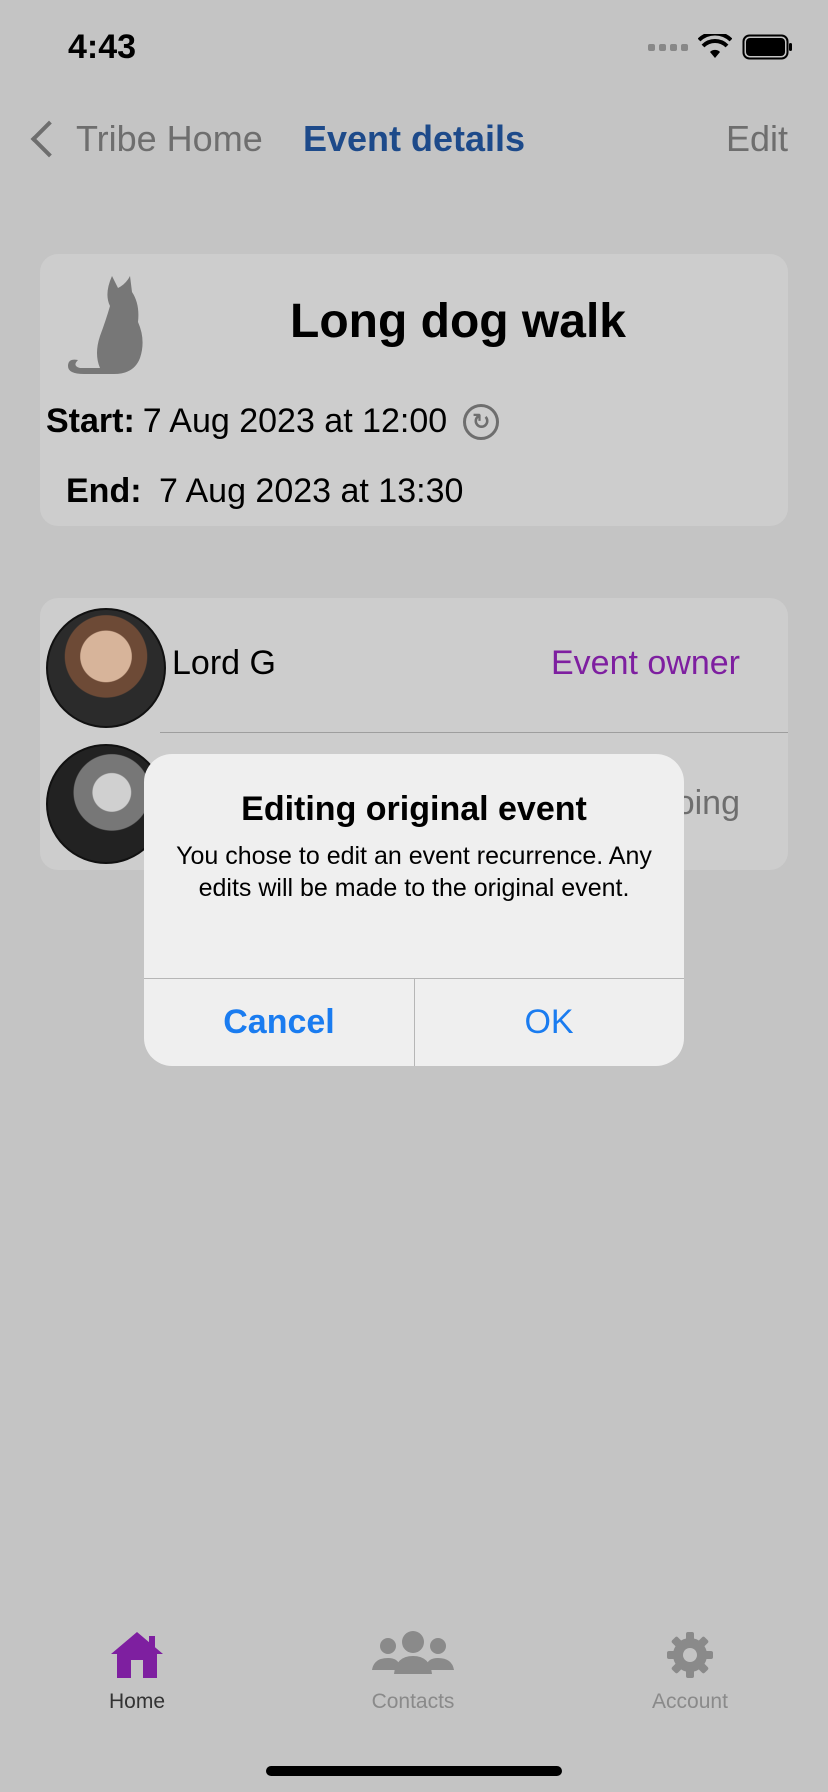  What do you see at coordinates (414, 1771) in the screenshot?
I see `home-indicator` at bounding box center [414, 1771].